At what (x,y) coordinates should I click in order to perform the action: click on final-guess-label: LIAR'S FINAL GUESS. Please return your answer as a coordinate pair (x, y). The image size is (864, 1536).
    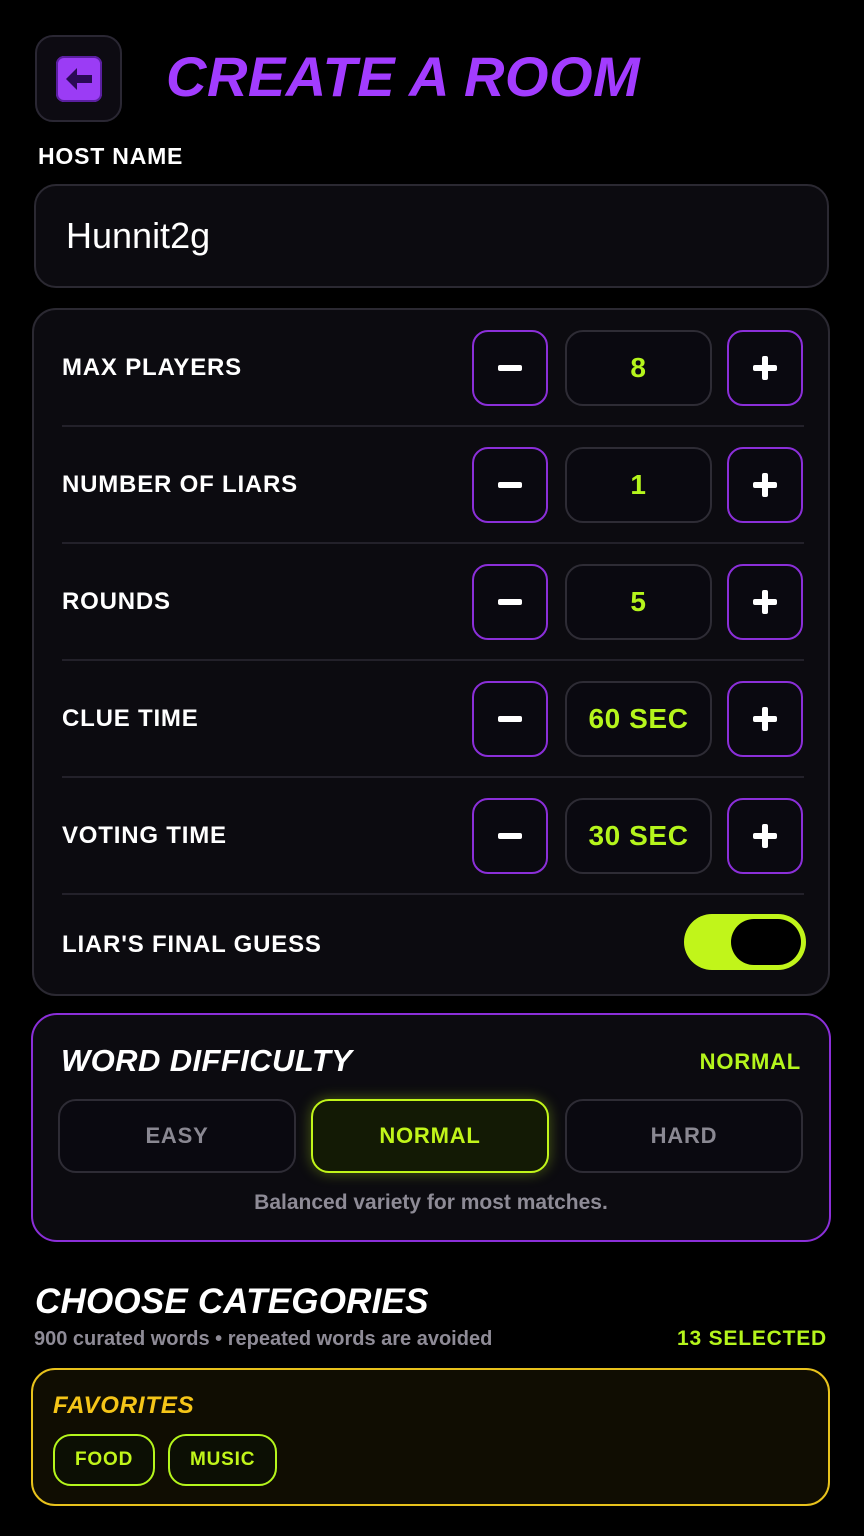
    Looking at the image, I should click on (192, 944).